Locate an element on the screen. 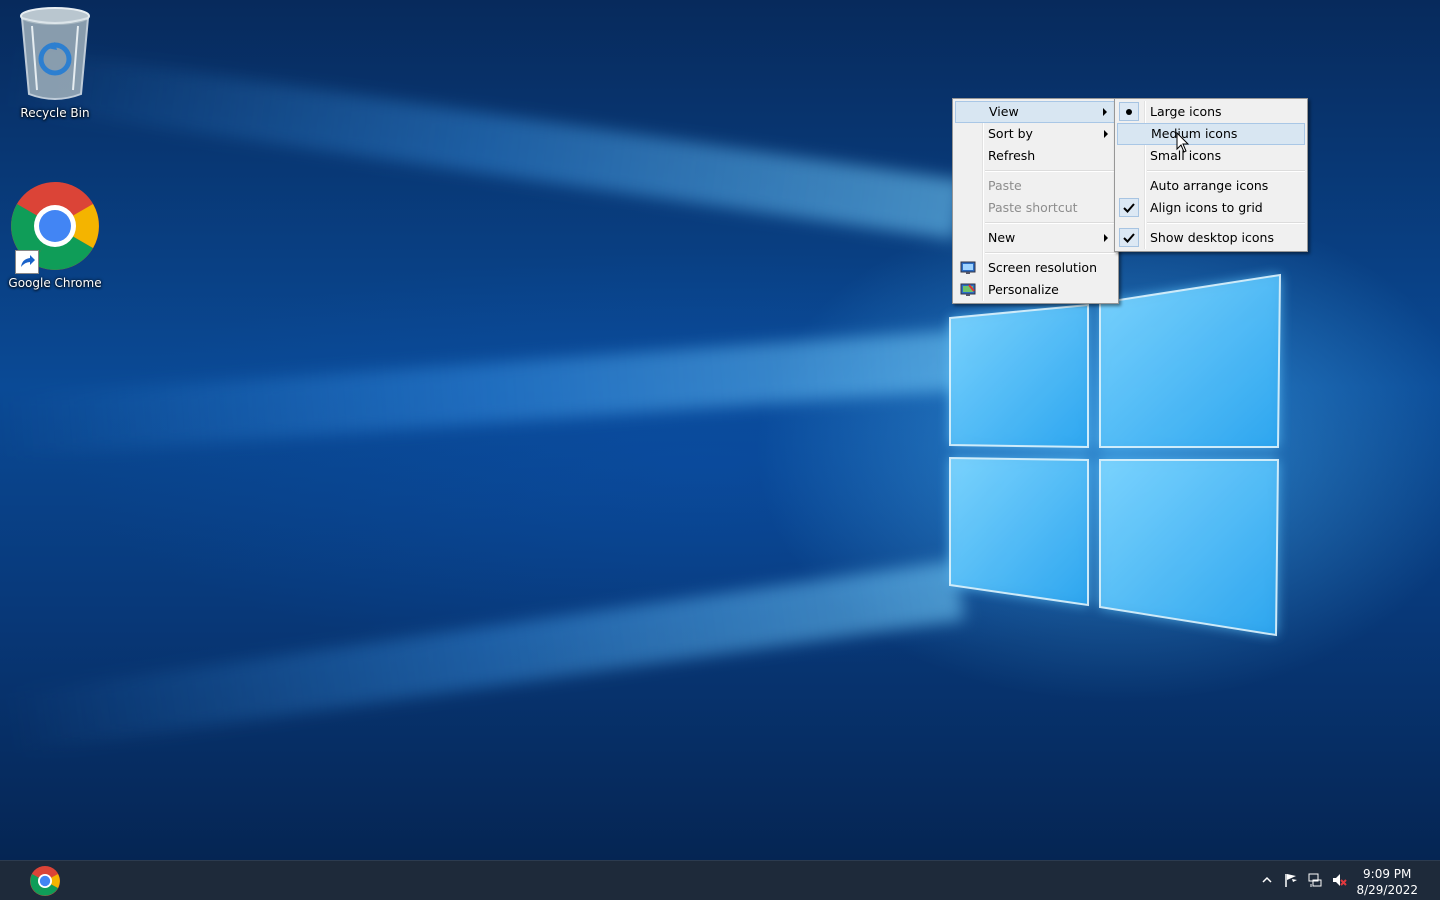 This screenshot has width=1440, height=901. recycle-bin-icon is located at coordinates (55, 53).